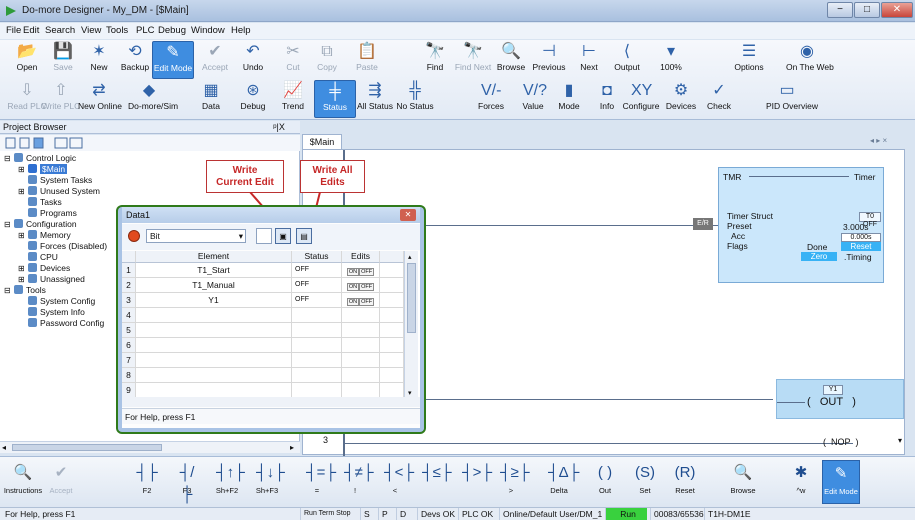 The height and width of the screenshot is (520, 915). What do you see at coordinates (335, 99) in the screenshot?
I see `toolbar-status-button: ╪ Status` at bounding box center [335, 99].